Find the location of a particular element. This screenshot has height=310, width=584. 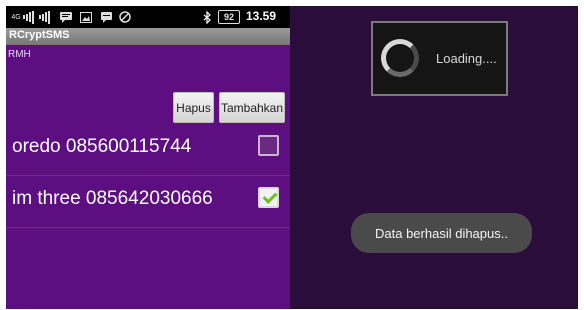

contact-label: im three 085642030666 is located at coordinates (112, 198).